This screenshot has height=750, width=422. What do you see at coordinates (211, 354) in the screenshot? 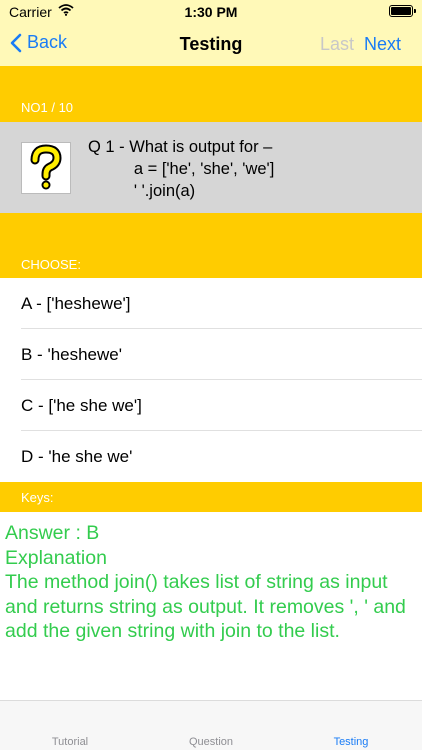
I see `option-b: B - 'heshewe'` at bounding box center [211, 354].